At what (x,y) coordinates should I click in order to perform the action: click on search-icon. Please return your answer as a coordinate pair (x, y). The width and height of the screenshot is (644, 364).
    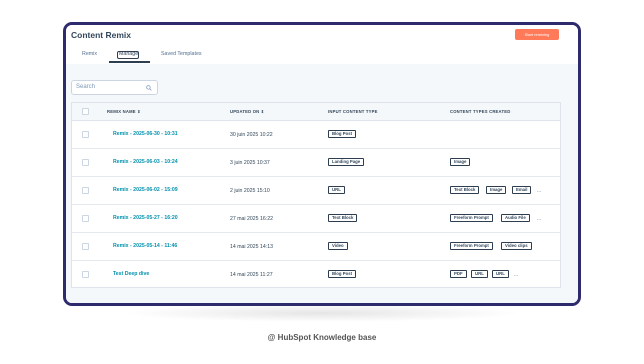
    Looking at the image, I should click on (149, 88).